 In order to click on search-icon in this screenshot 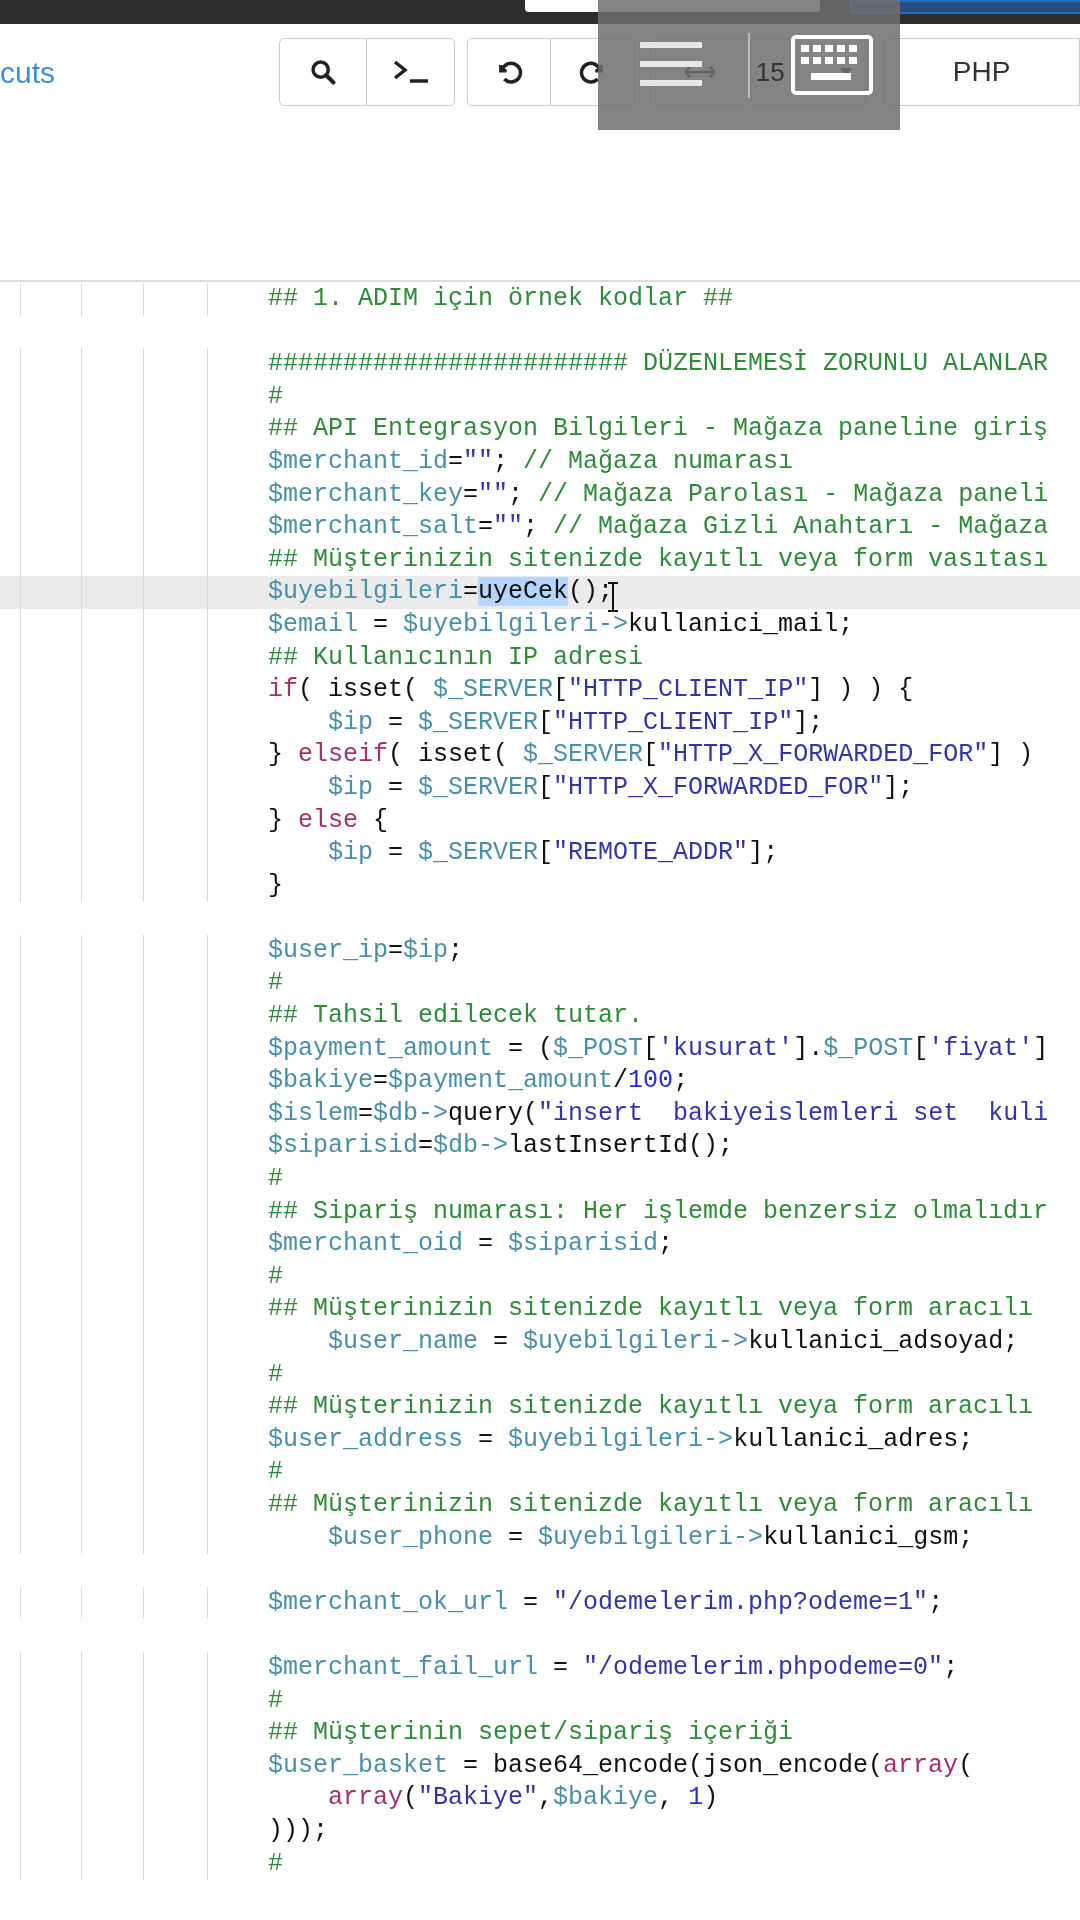, I will do `click(323, 72)`.